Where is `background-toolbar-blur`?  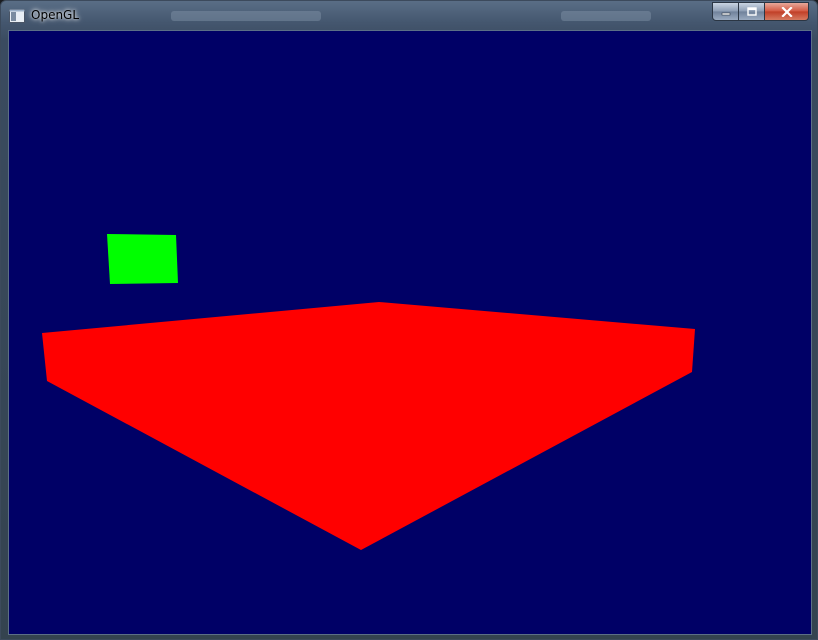
background-toolbar-blur is located at coordinates (606, 16).